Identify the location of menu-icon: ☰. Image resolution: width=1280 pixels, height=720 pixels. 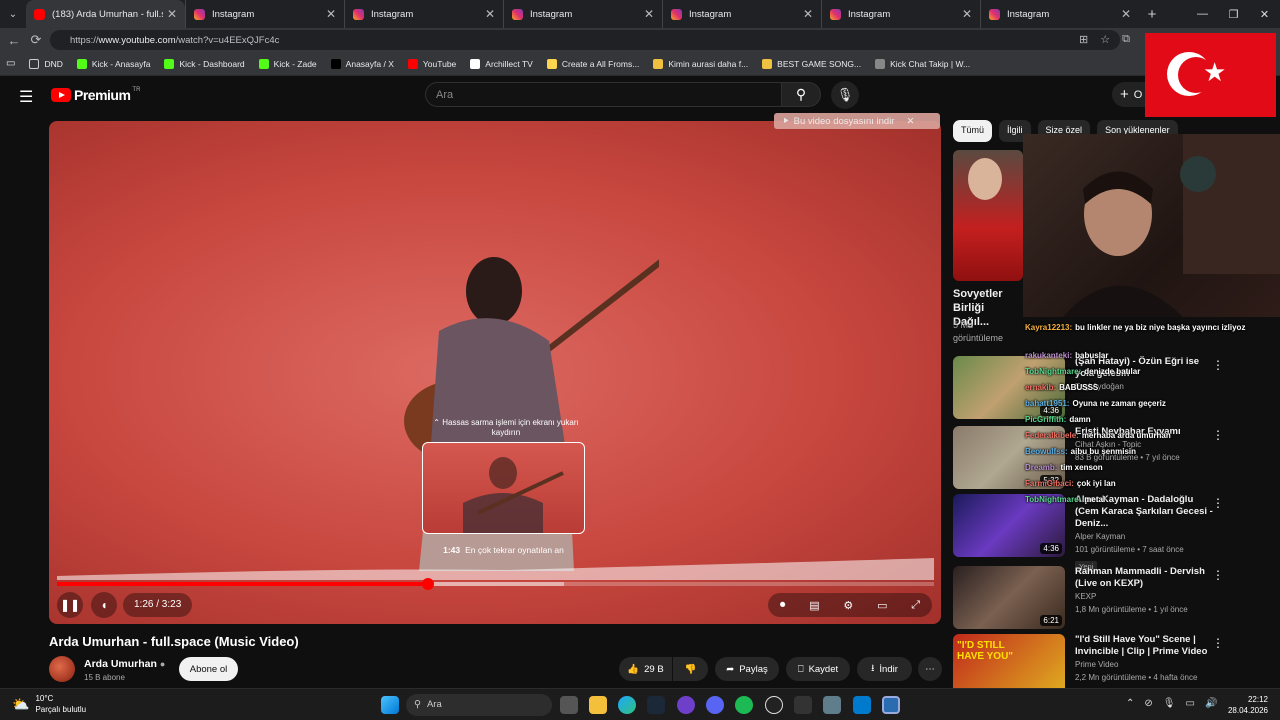
(26, 97).